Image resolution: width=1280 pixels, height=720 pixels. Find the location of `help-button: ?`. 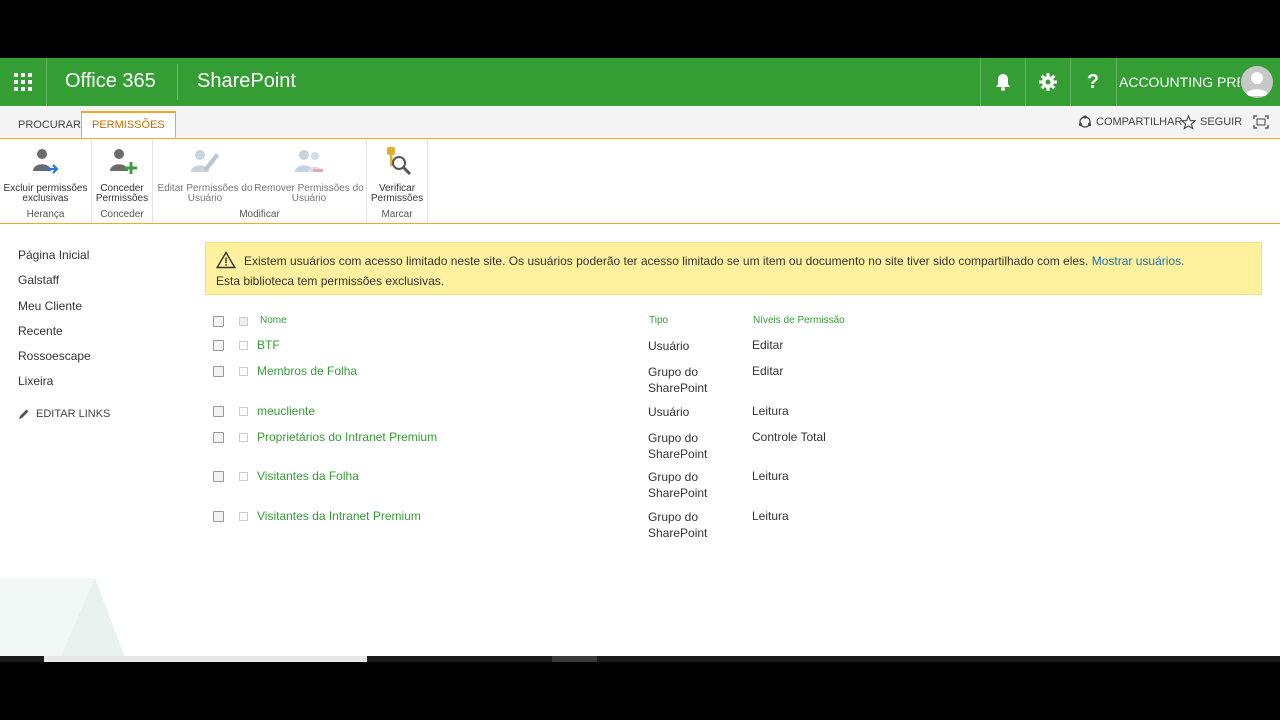

help-button: ? is located at coordinates (1092, 82).